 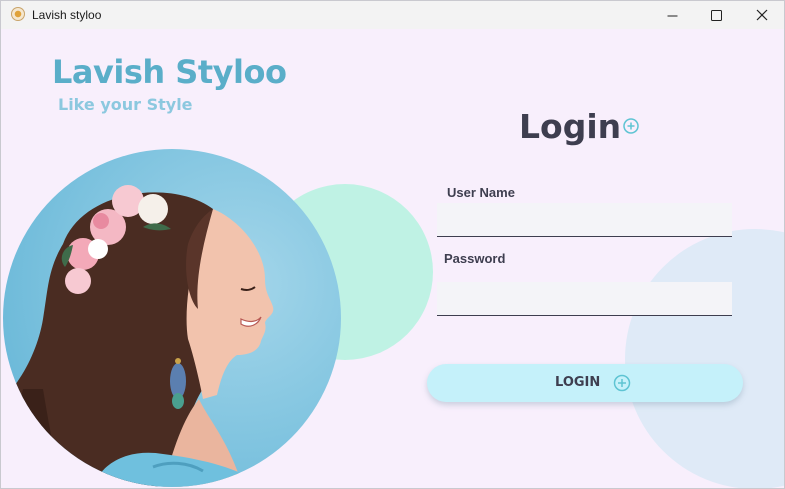 I want to click on login-button-label: LOGIN, so click(x=578, y=382).